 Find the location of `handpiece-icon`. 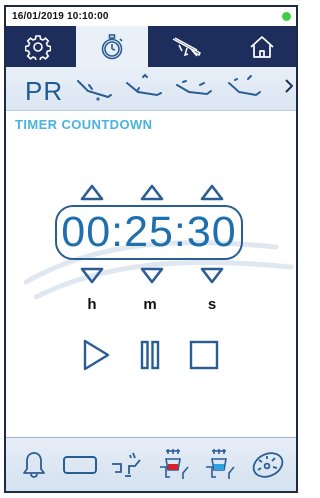

handpiece-icon is located at coordinates (186, 46).